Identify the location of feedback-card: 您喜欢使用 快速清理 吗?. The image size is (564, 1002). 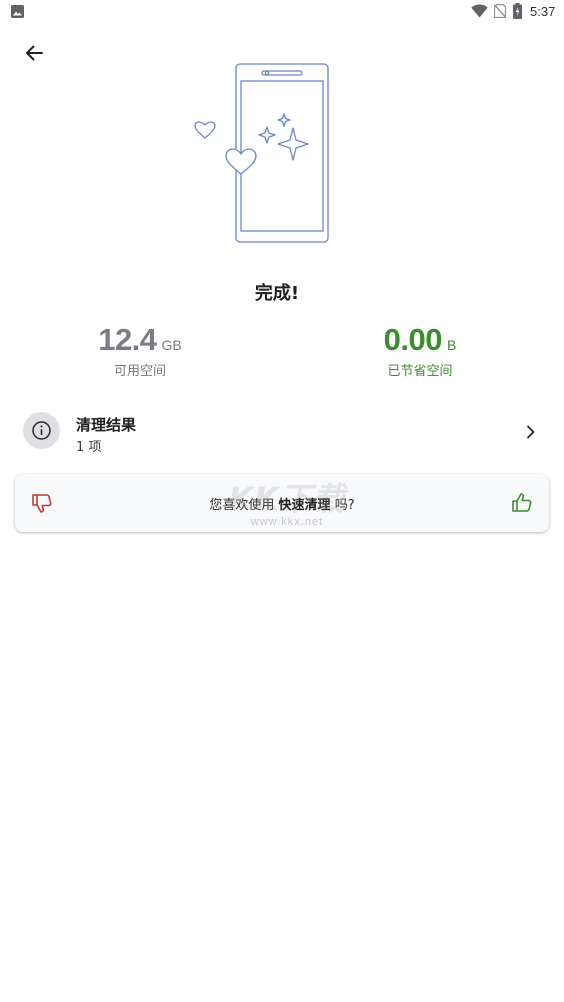
(282, 503).